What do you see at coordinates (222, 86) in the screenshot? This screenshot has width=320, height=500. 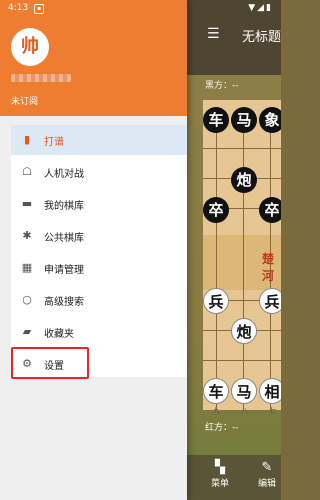 I see `black-side-label: 黑方：--` at bounding box center [222, 86].